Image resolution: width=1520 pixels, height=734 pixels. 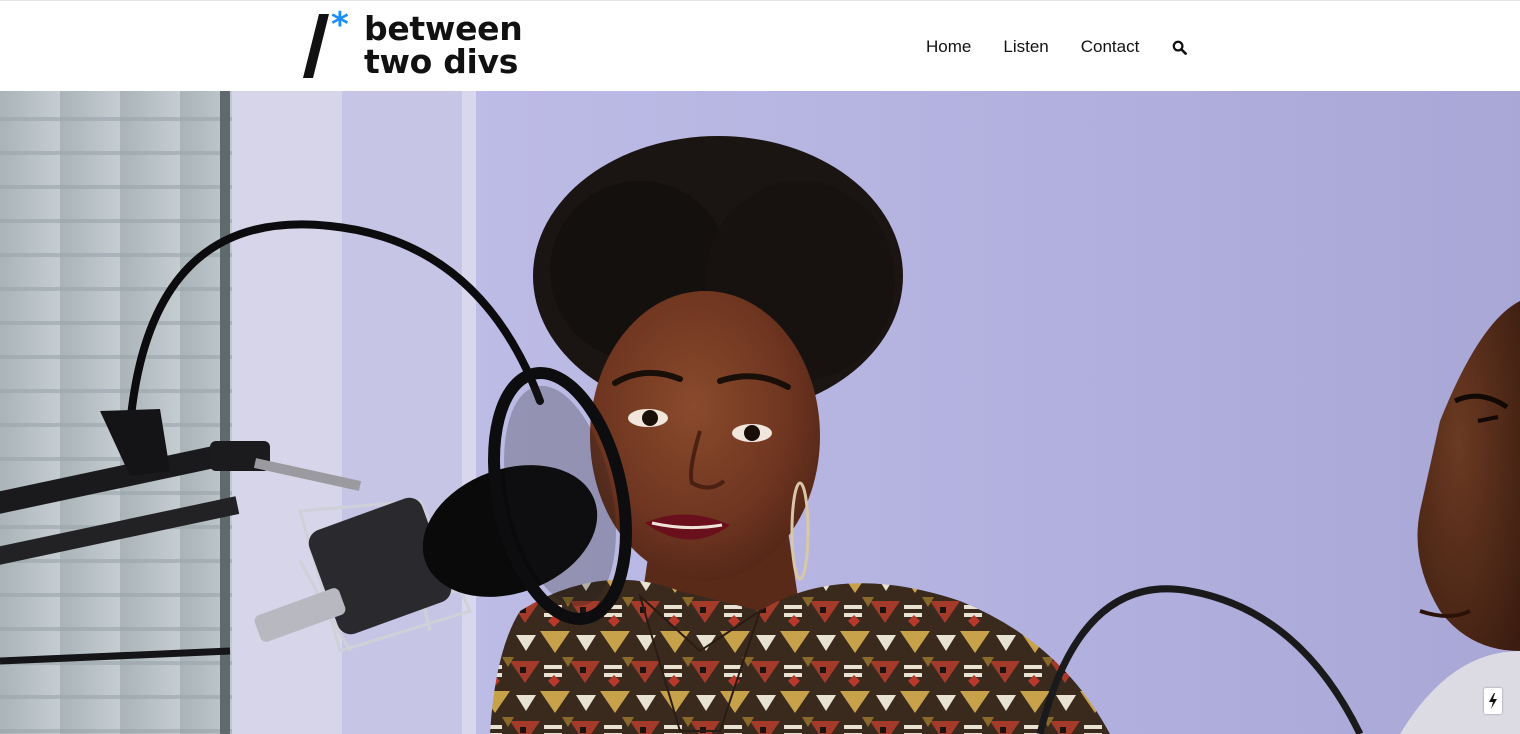 I want to click on search-button, so click(x=1179, y=47).